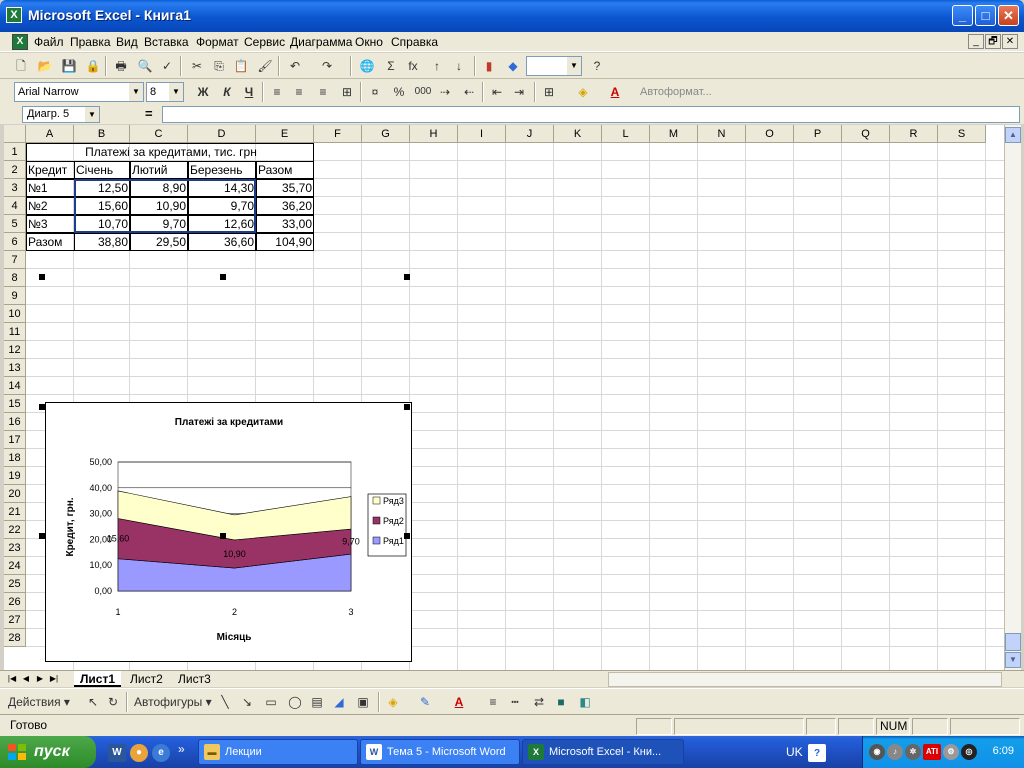 Image resolution: width=1024 pixels, height=768 pixels. What do you see at coordinates (247, 702) in the screenshot?
I see `arrow-icon: ↘` at bounding box center [247, 702].